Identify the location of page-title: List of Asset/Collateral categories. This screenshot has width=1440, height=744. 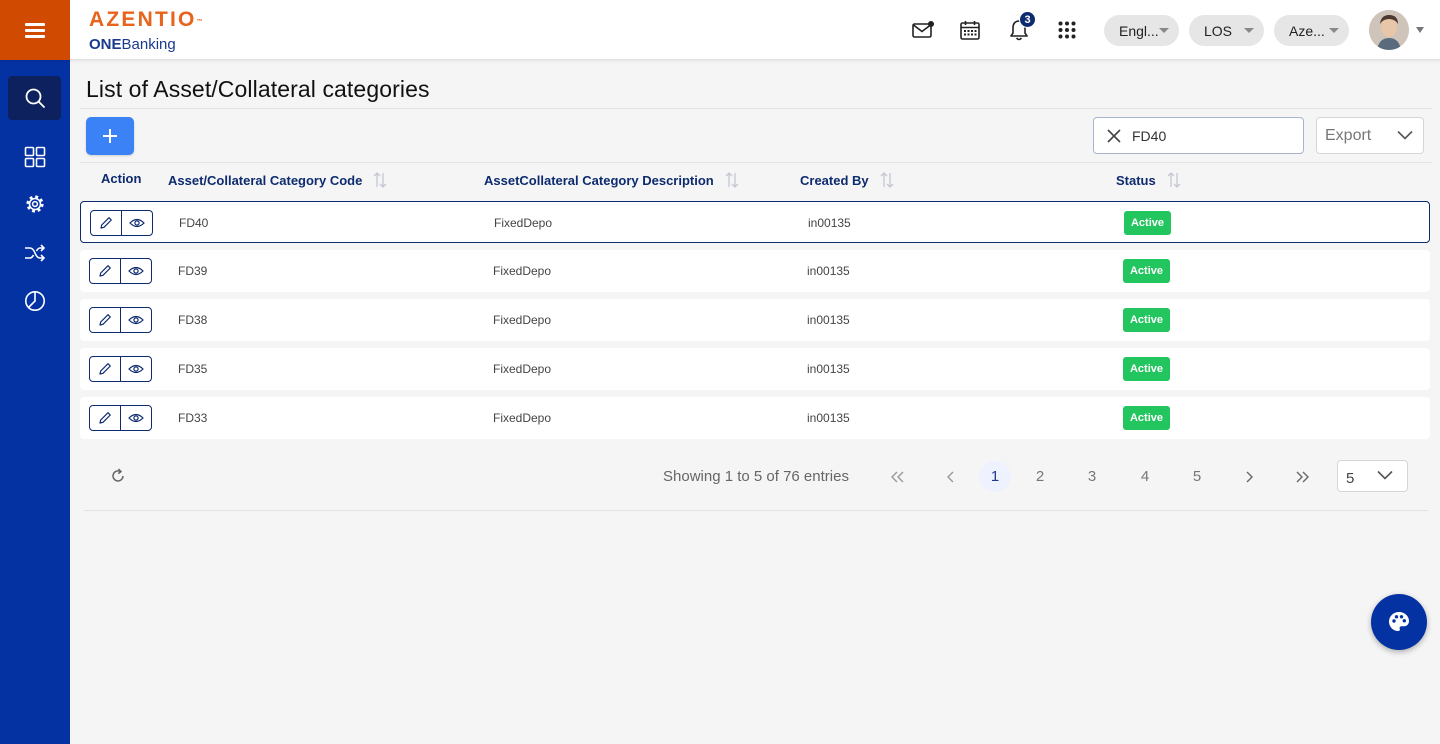
(258, 89).